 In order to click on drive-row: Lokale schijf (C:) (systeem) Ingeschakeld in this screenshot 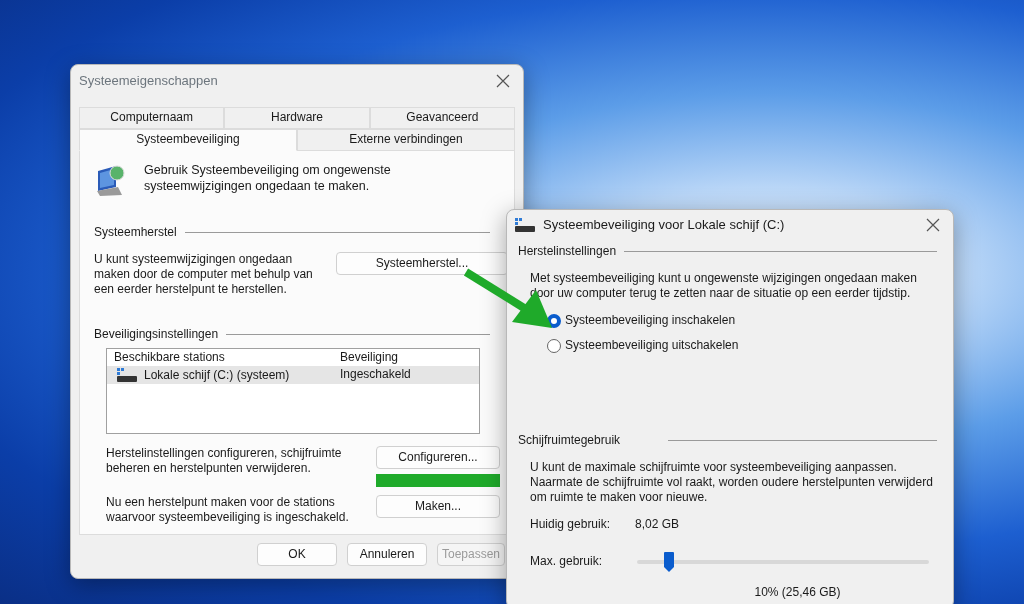, I will do `click(293, 375)`.